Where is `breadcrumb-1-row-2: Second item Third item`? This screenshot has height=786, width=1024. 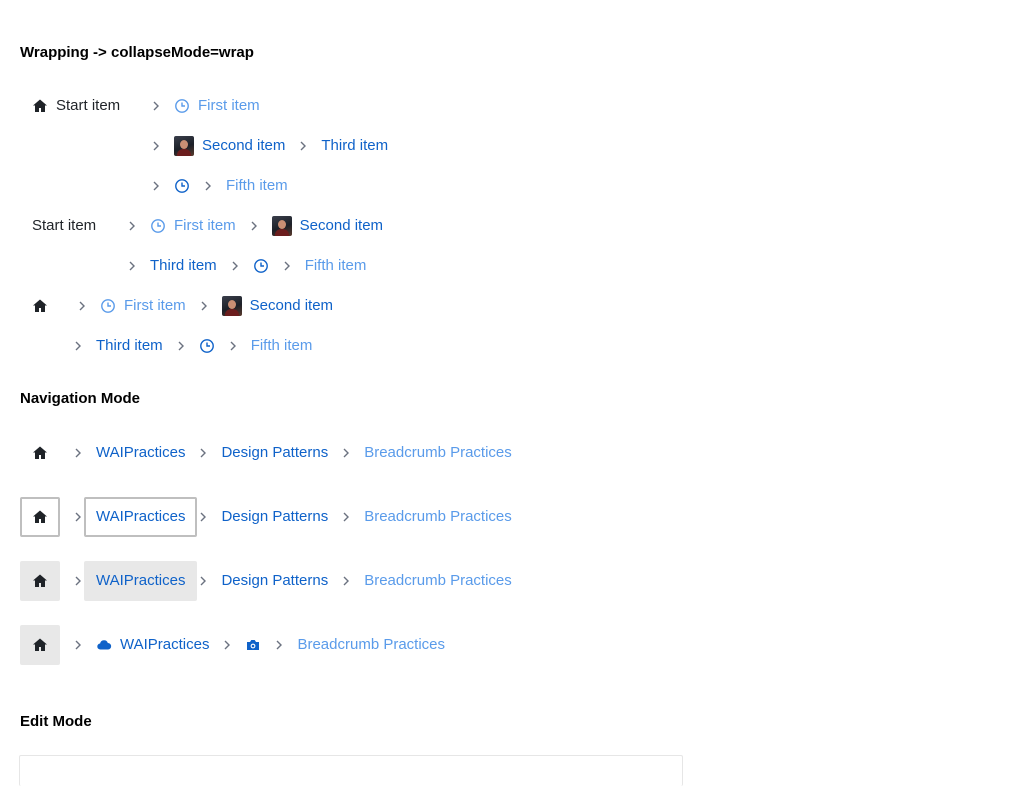 breadcrumb-1-row-2: Second item Third item is located at coordinates (269, 146).